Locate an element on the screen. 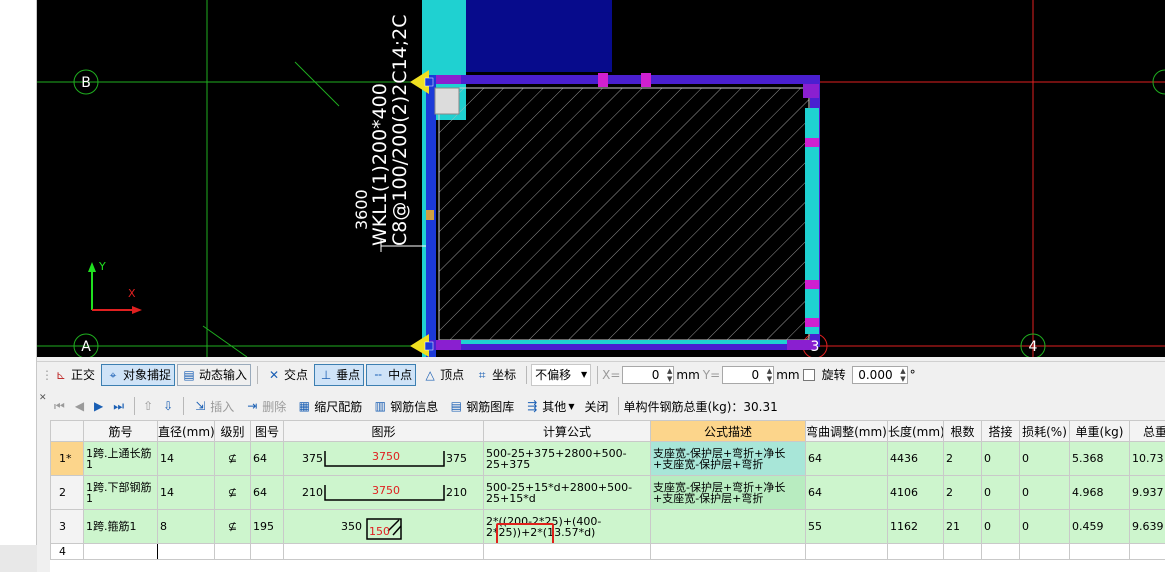  loss-cell is located at coordinates (1044, 551).